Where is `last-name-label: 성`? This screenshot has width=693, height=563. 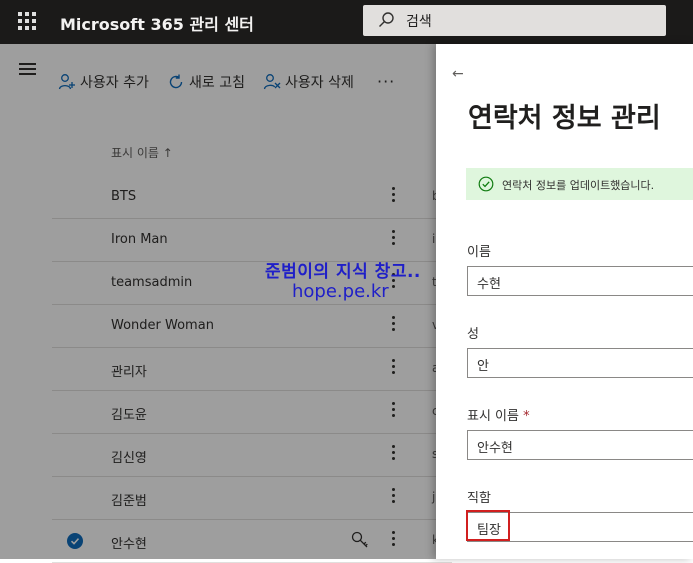 last-name-label: 성 is located at coordinates (473, 334).